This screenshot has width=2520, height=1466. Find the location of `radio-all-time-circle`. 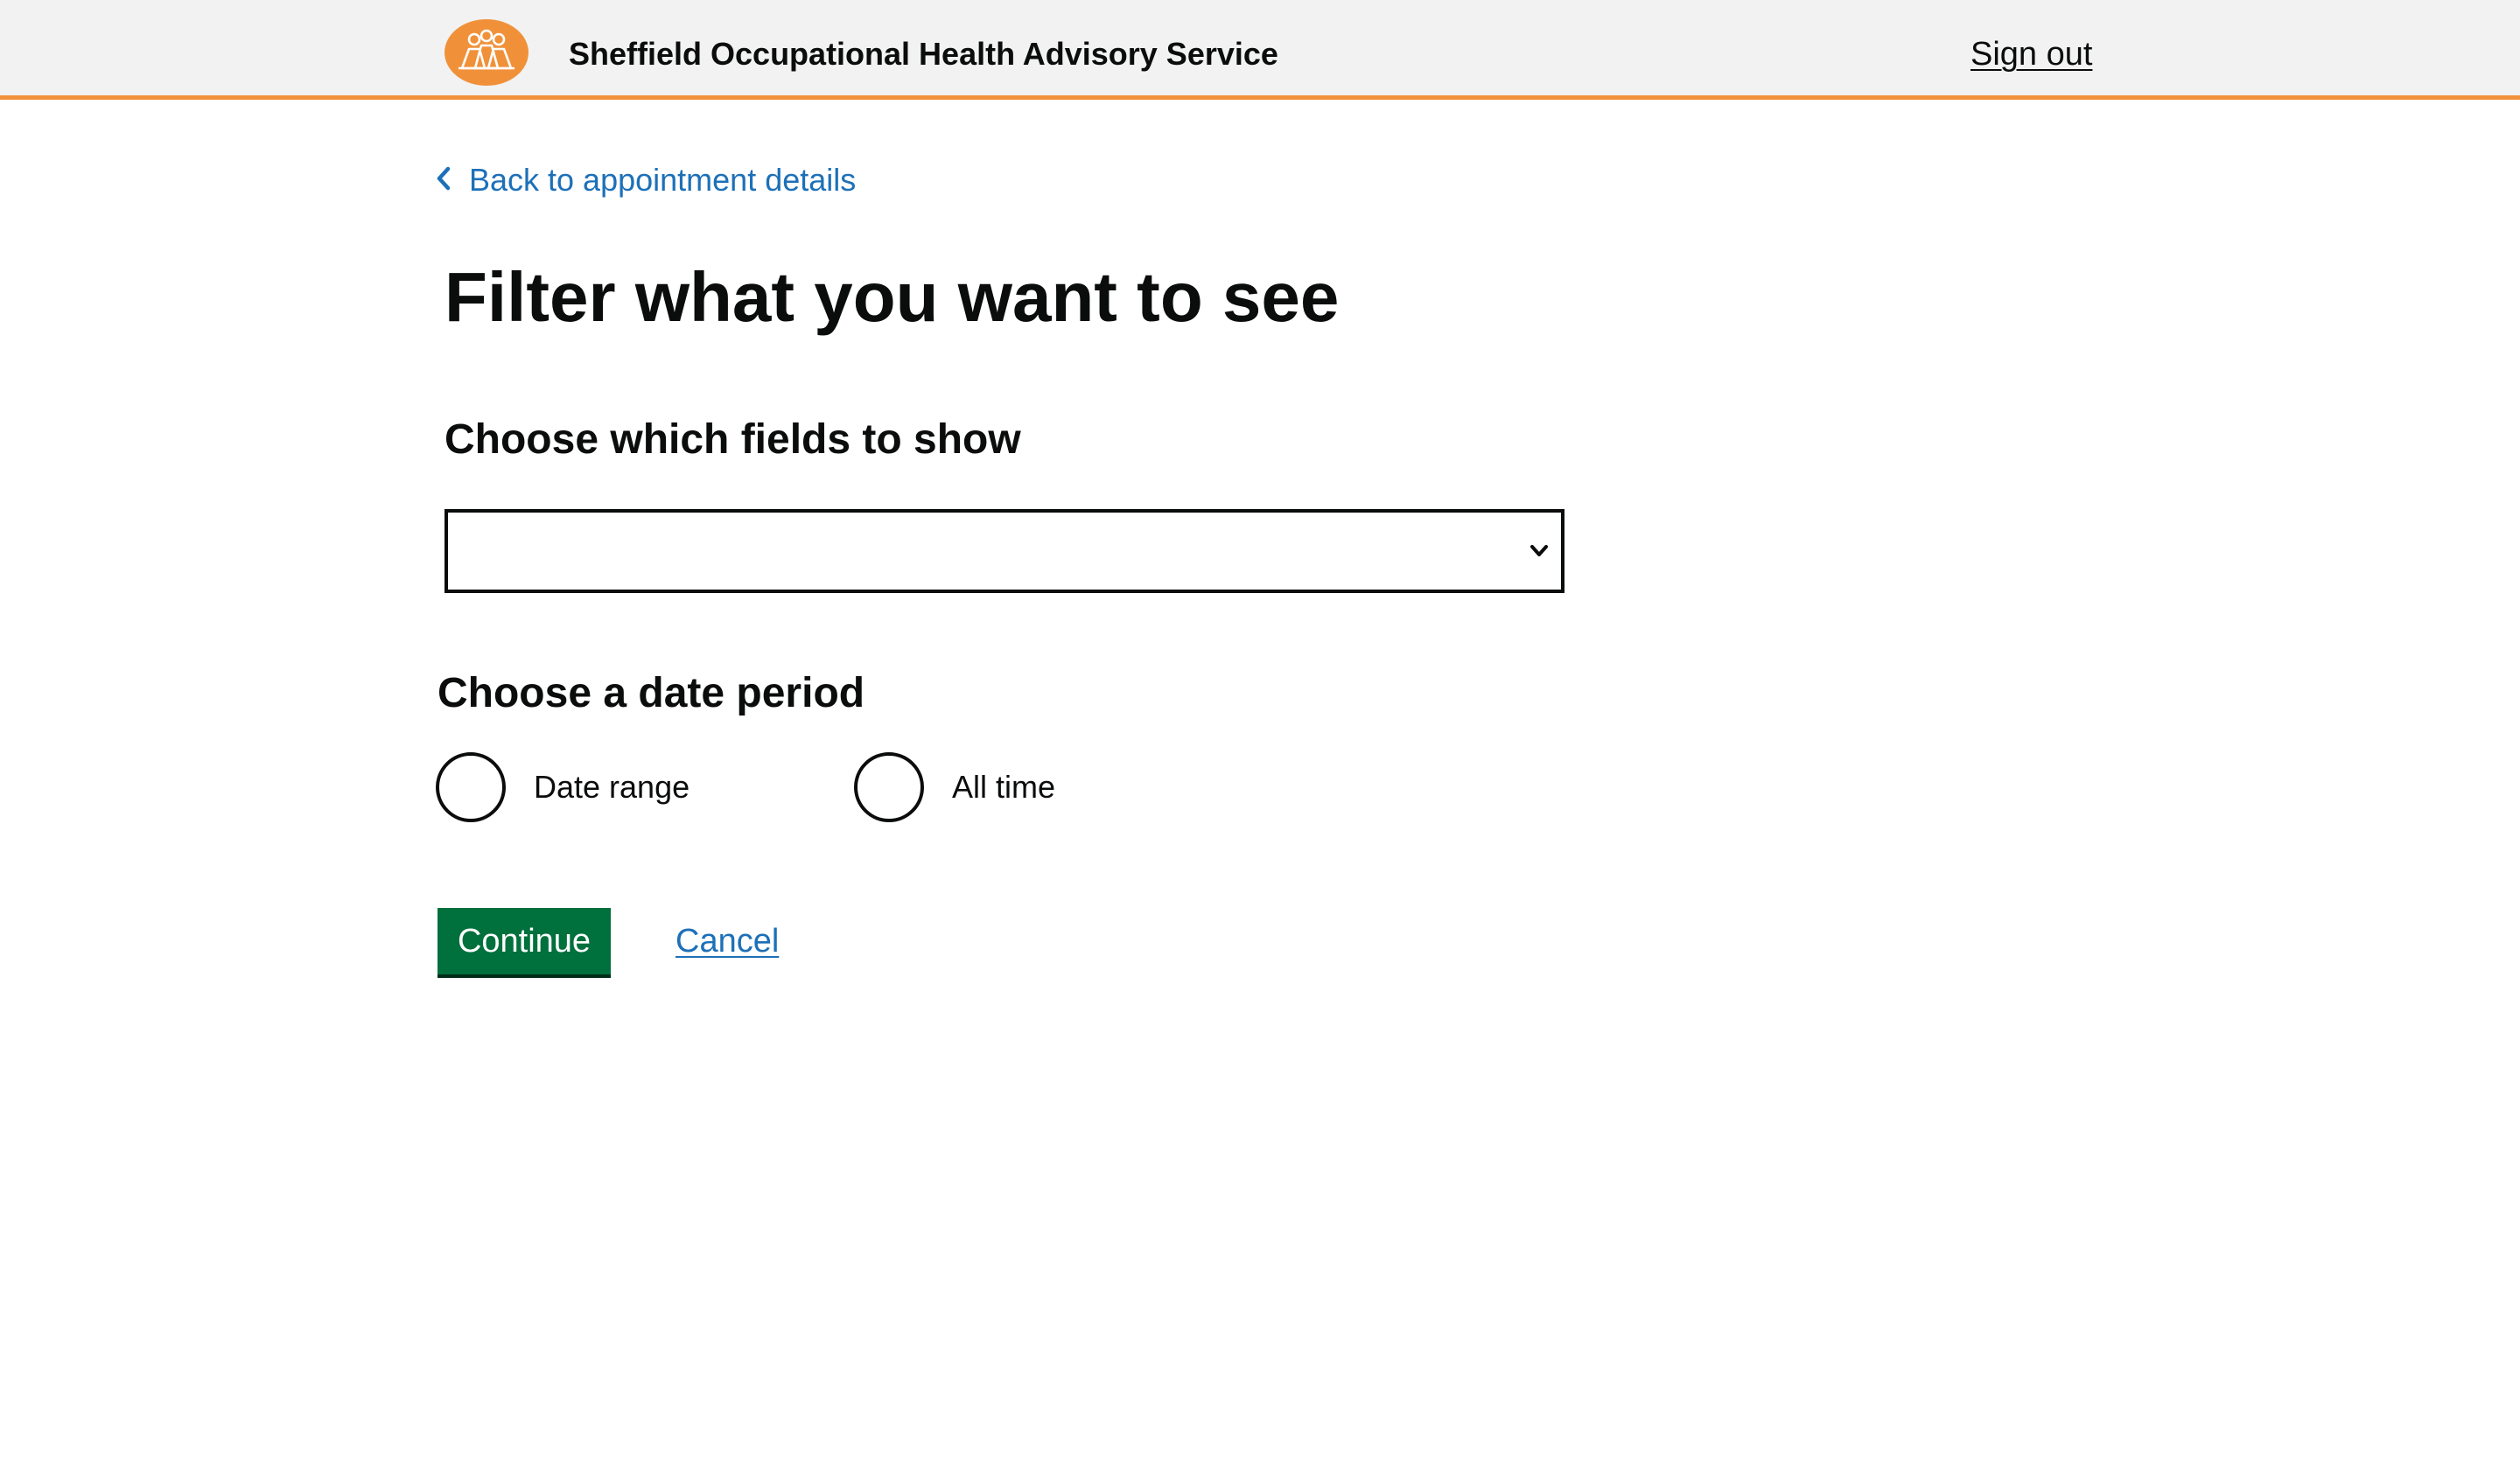

radio-all-time-circle is located at coordinates (889, 787).